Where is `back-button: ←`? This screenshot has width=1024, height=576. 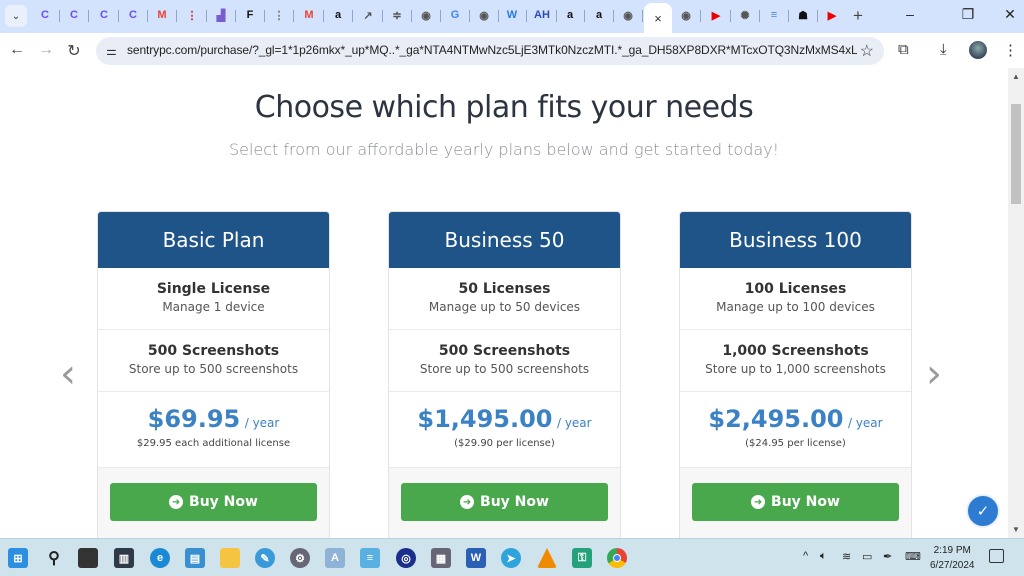 back-button: ← is located at coordinates (17, 50).